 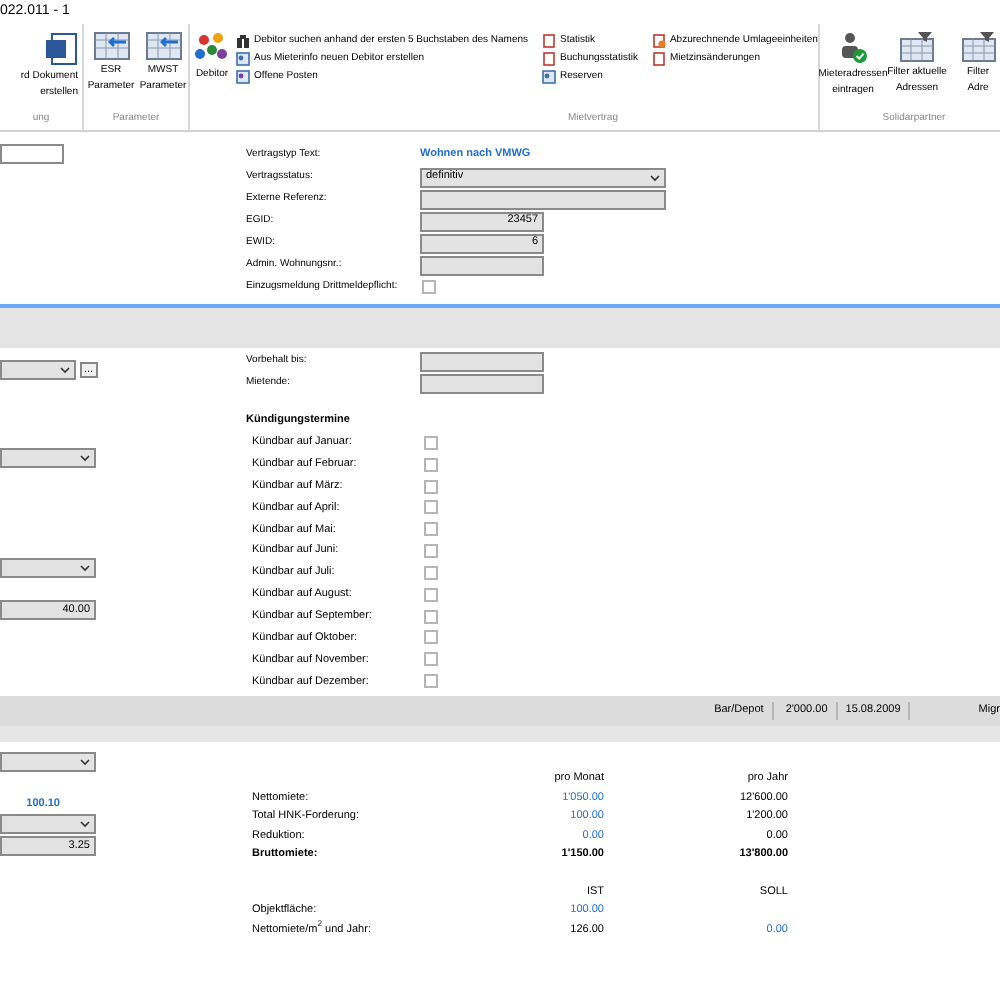 What do you see at coordinates (212, 48) in the screenshot?
I see `people-icon` at bounding box center [212, 48].